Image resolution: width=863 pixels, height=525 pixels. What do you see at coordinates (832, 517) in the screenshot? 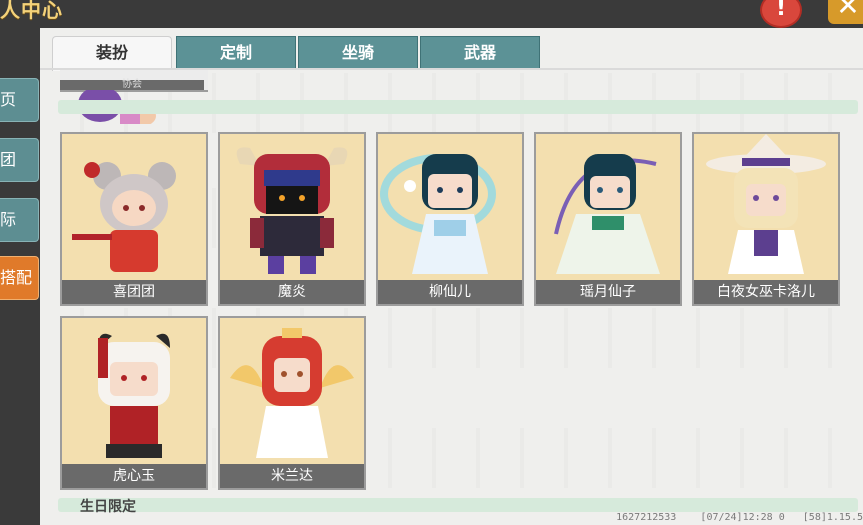
I see `footer-version: [58]1.15.5` at bounding box center [832, 517].